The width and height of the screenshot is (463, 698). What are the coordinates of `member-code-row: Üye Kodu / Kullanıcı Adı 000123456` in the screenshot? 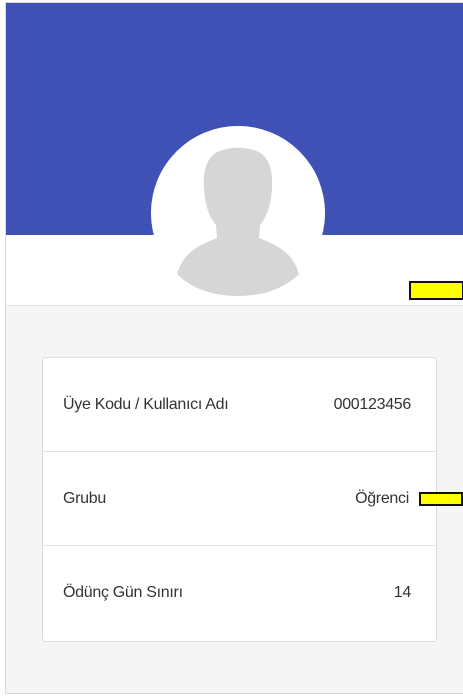 It's located at (239, 405).